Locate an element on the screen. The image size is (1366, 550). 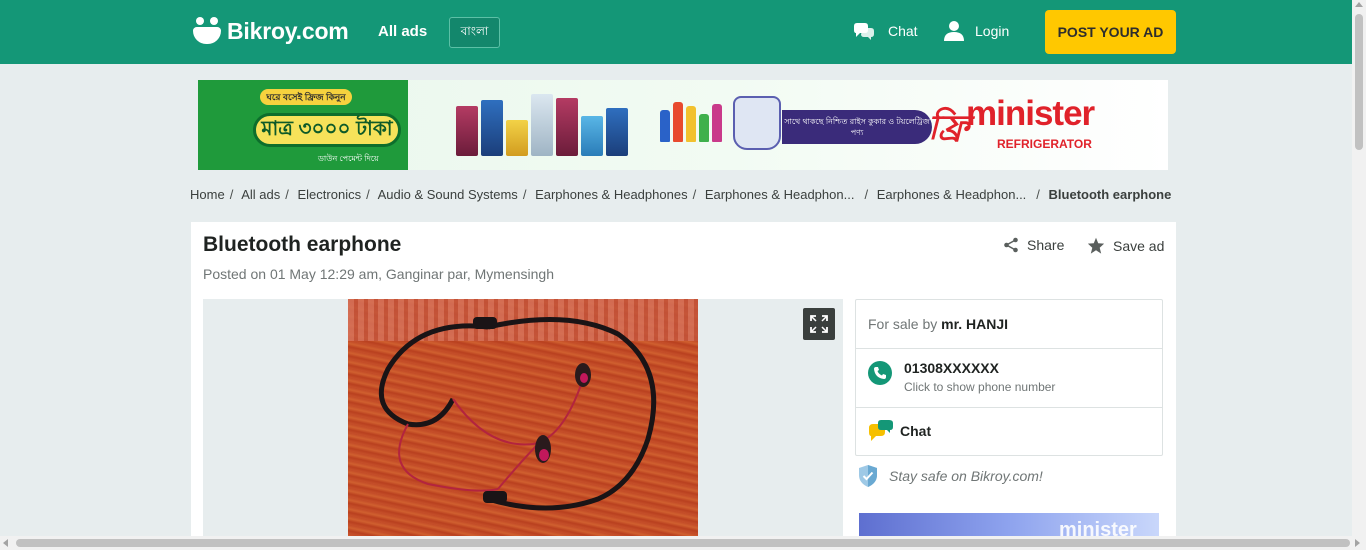
share-button: Share is located at coordinates (1033, 245).